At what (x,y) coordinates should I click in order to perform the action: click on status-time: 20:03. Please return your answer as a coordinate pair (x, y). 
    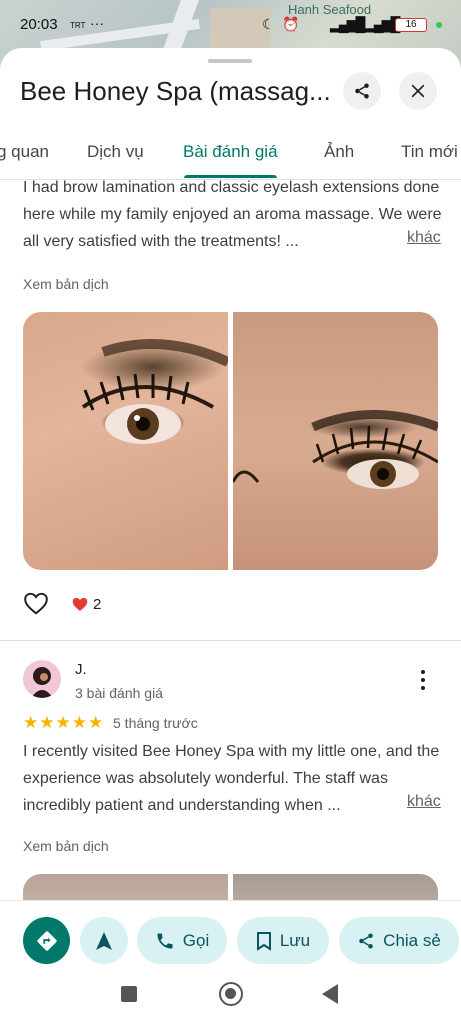
    Looking at the image, I should click on (39, 24).